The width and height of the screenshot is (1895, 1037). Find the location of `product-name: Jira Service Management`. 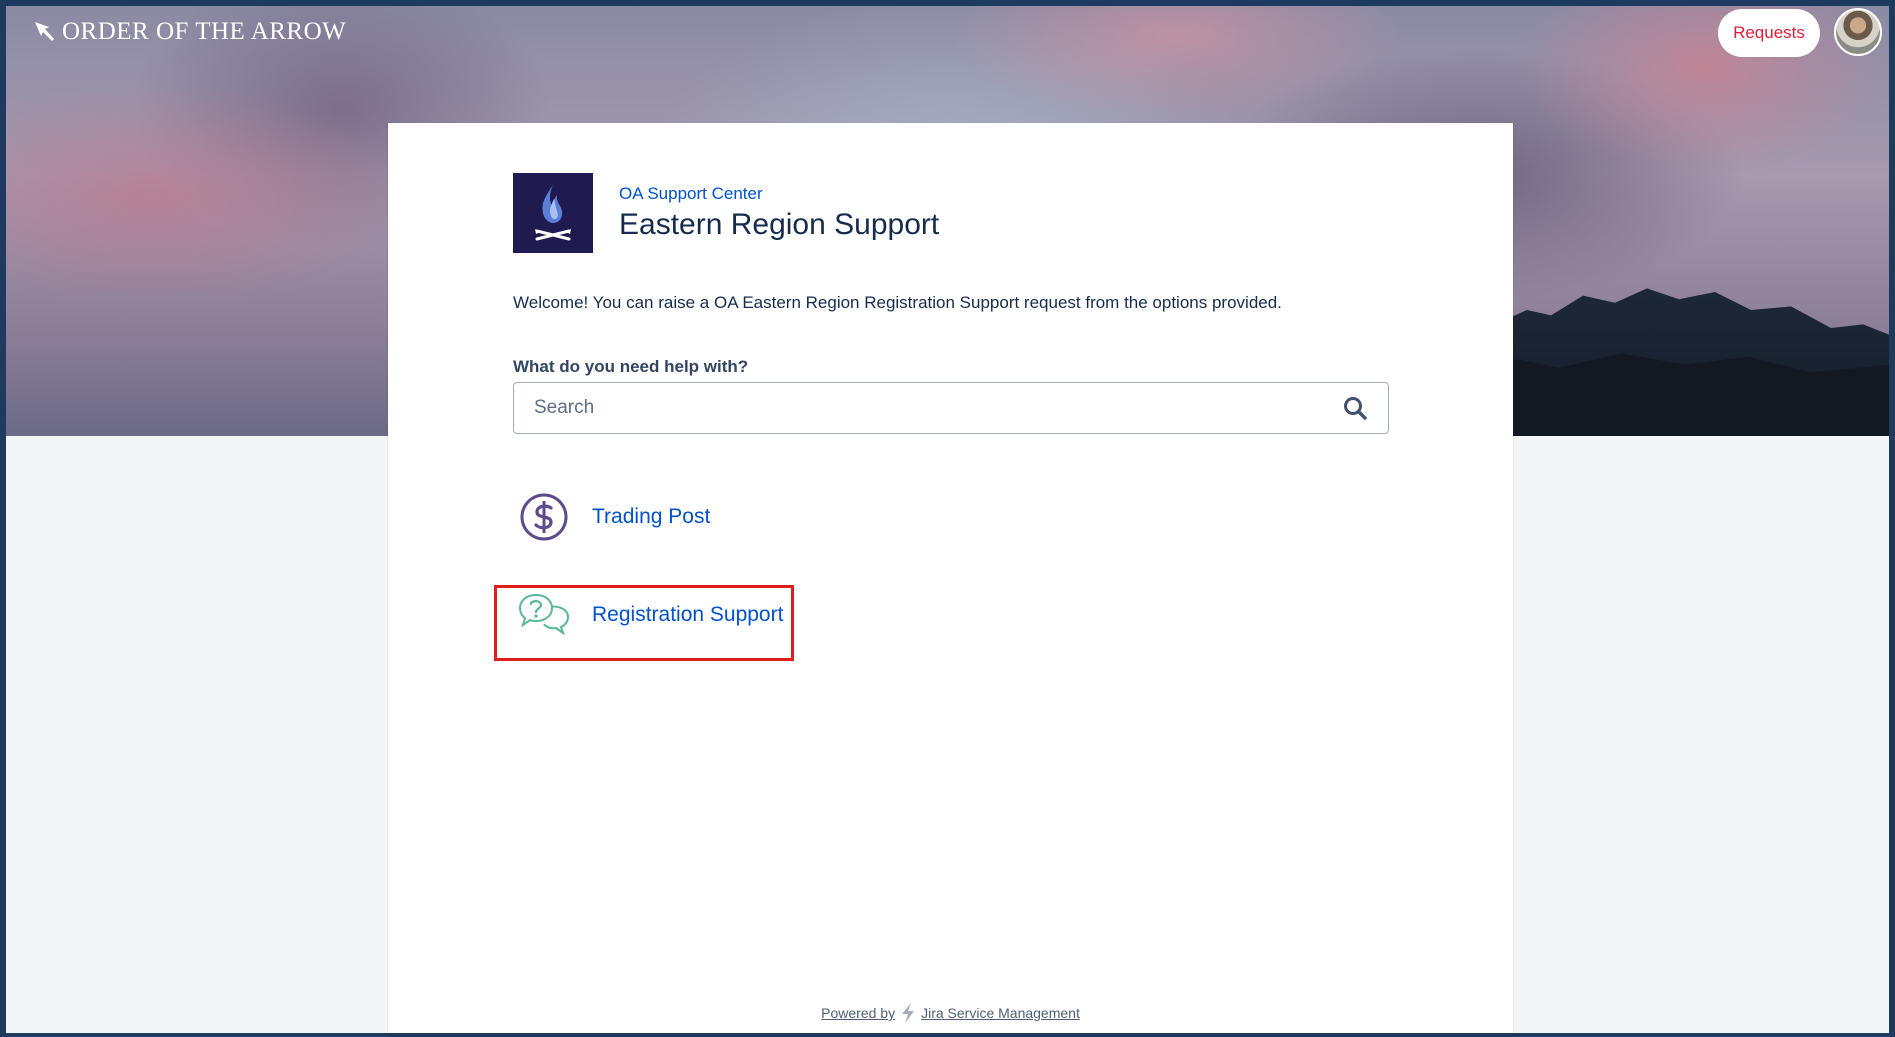

product-name: Jira Service Management is located at coordinates (1000, 1013).